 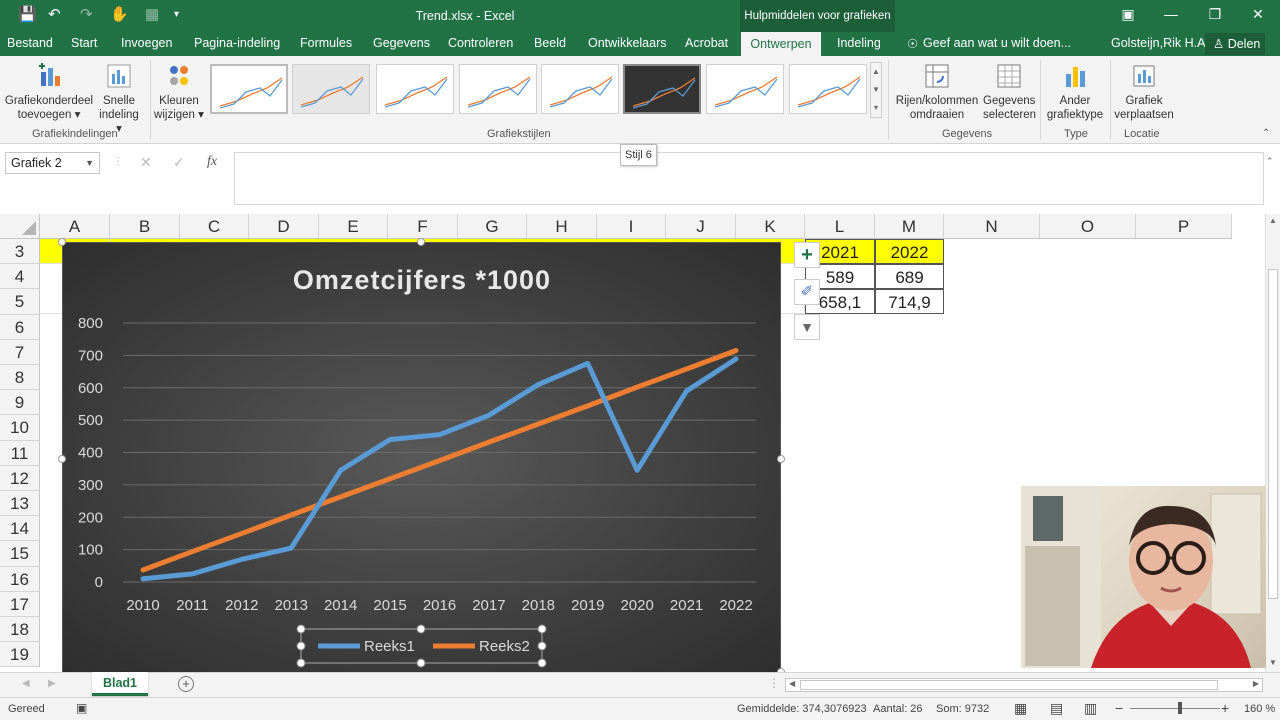 I want to click on add-sheet-icon: +, so click(x=186, y=684).